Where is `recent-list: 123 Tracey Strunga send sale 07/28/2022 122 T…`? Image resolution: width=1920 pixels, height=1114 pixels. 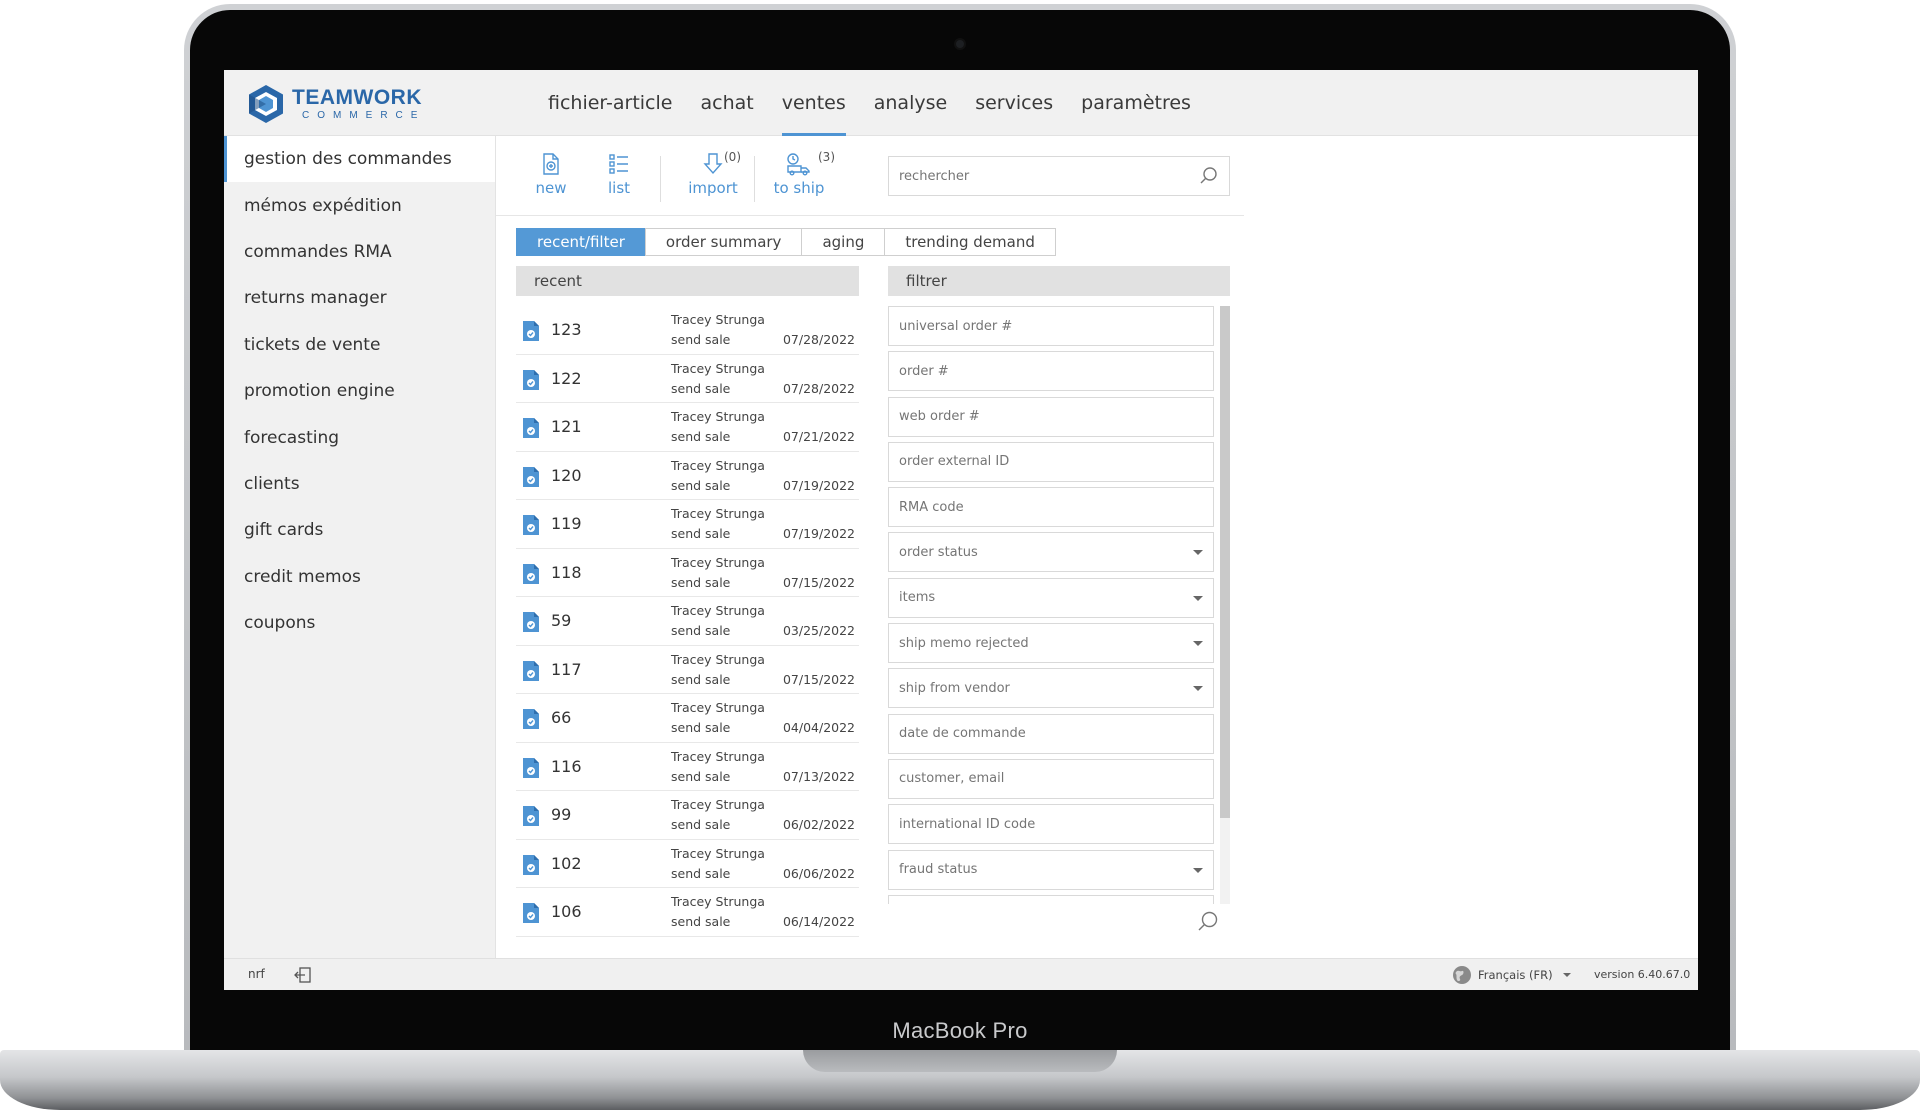
recent-list: 123 Tracey Strunga send sale 07/28/2022 122 T… is located at coordinates (687, 621).